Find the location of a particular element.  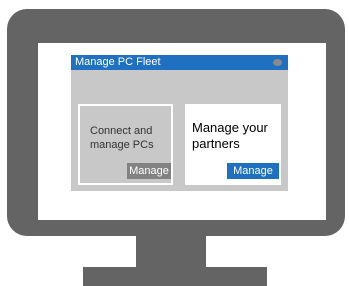

monitor-stand-neck is located at coordinates (171, 251).